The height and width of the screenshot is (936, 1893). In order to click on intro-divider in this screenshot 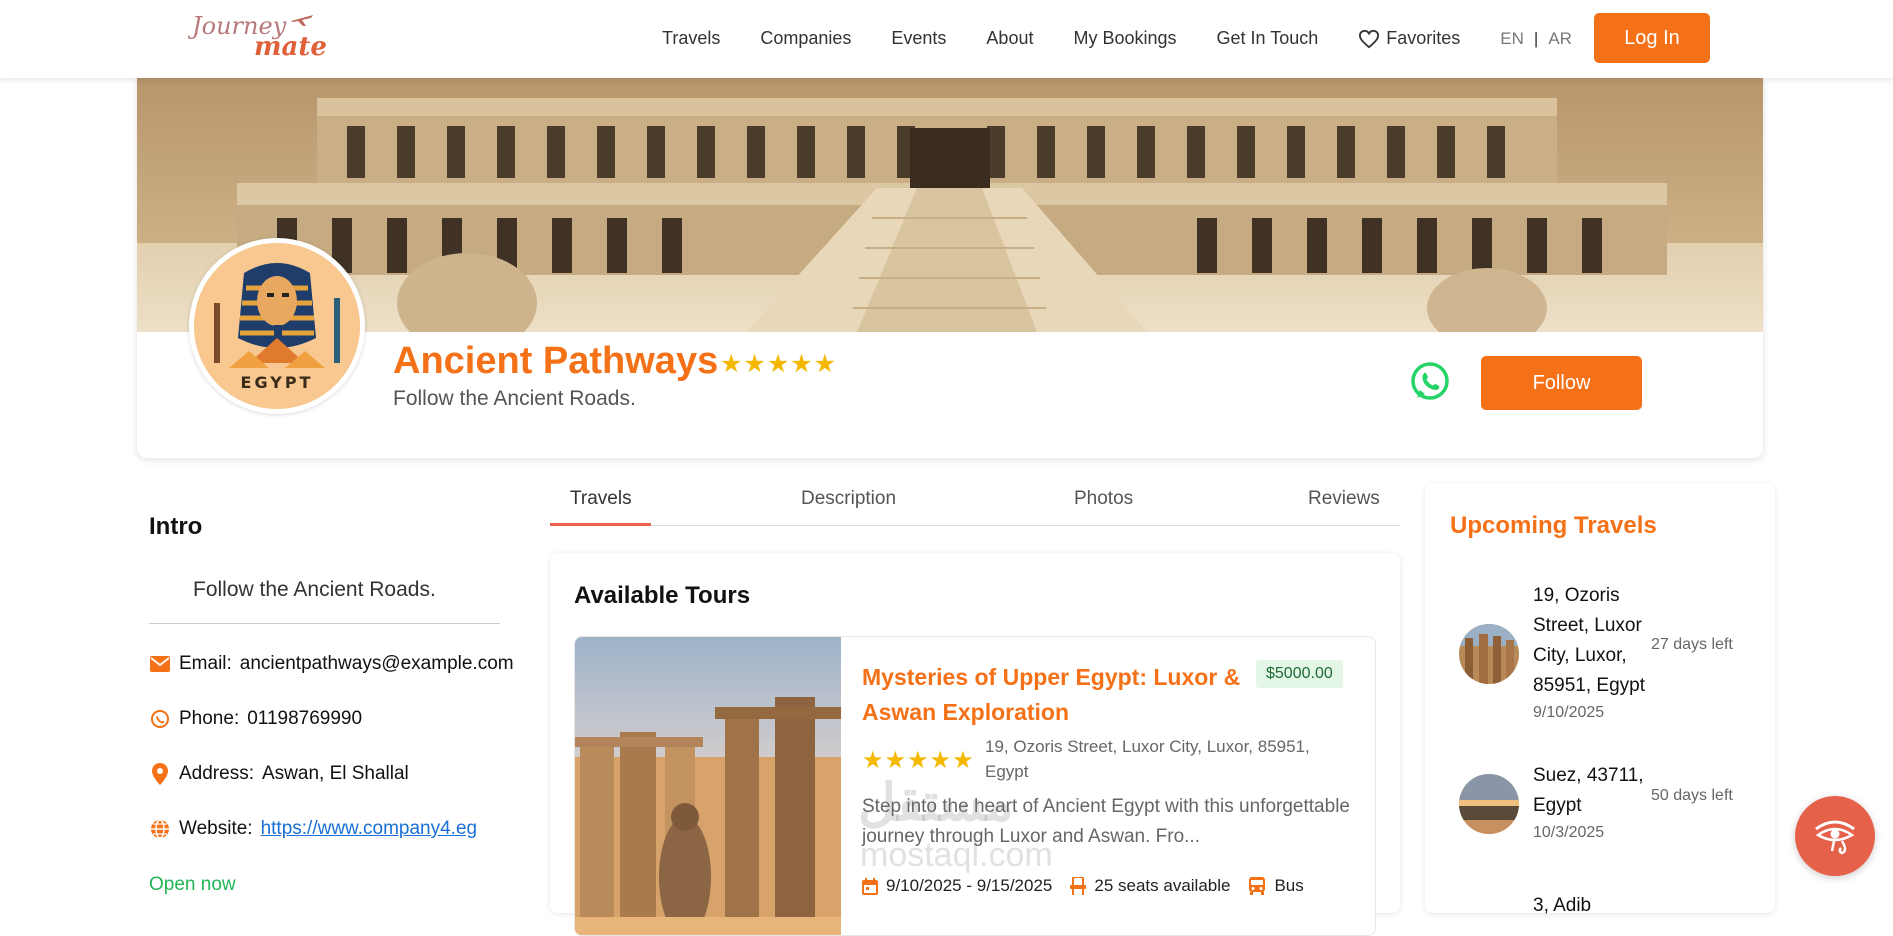, I will do `click(324, 623)`.